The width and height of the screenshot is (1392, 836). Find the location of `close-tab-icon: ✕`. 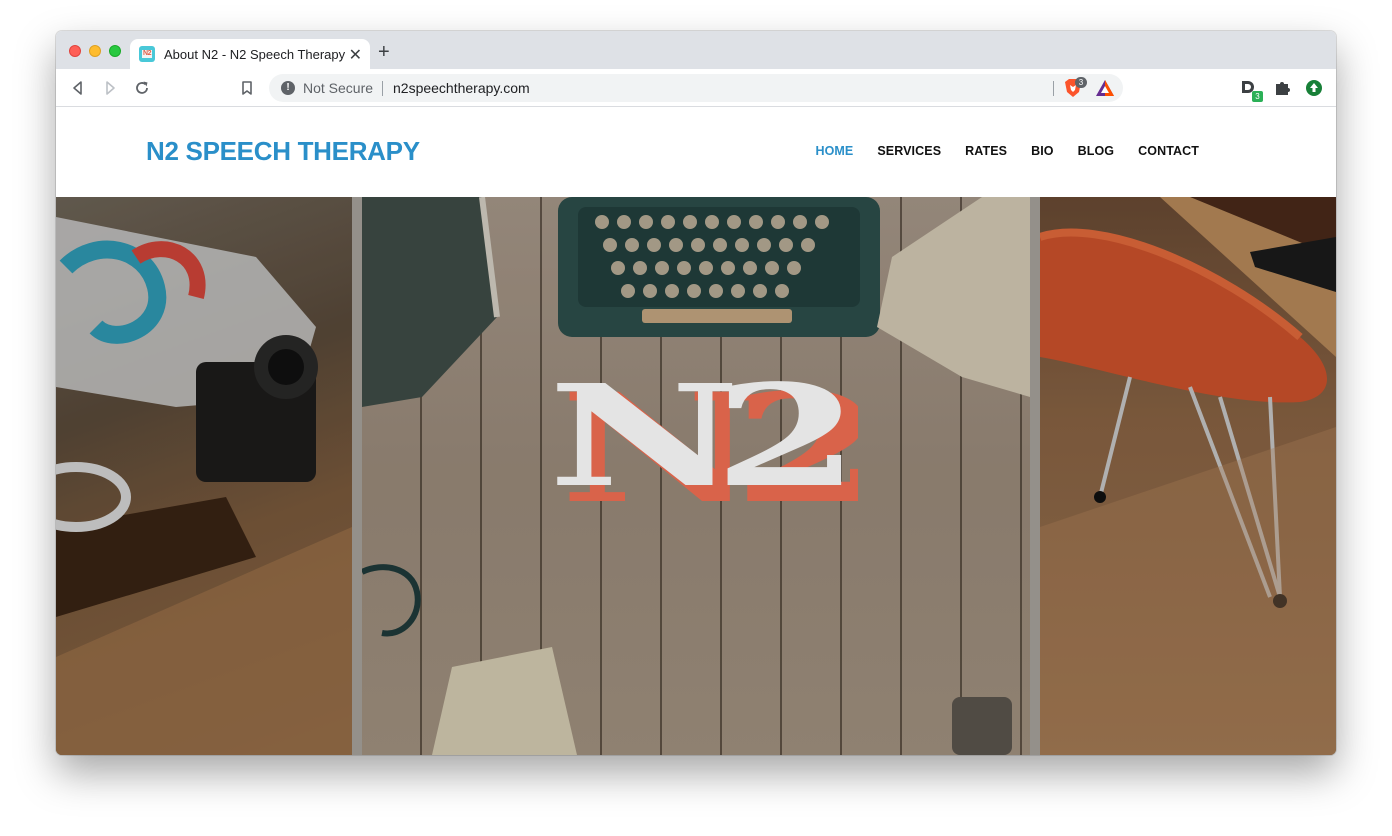

close-tab-icon: ✕ is located at coordinates (355, 55).